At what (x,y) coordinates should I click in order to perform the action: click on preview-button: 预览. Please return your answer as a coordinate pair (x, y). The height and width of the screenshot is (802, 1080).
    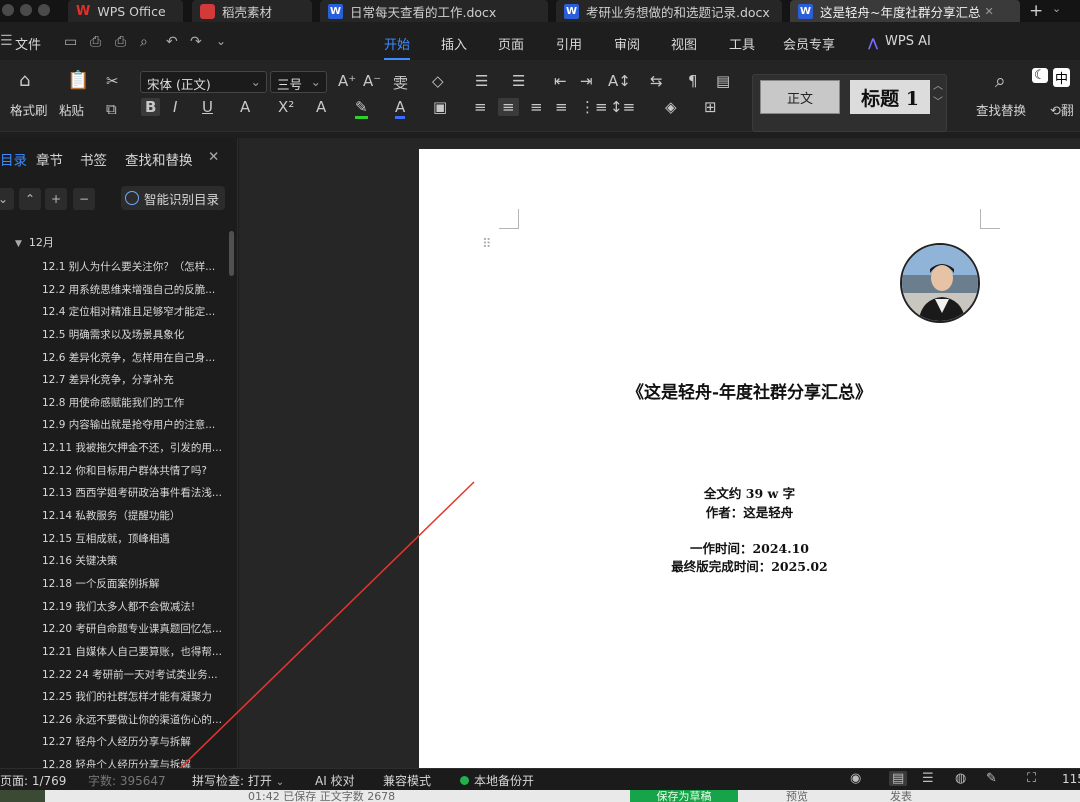
    Looking at the image, I should click on (797, 796).